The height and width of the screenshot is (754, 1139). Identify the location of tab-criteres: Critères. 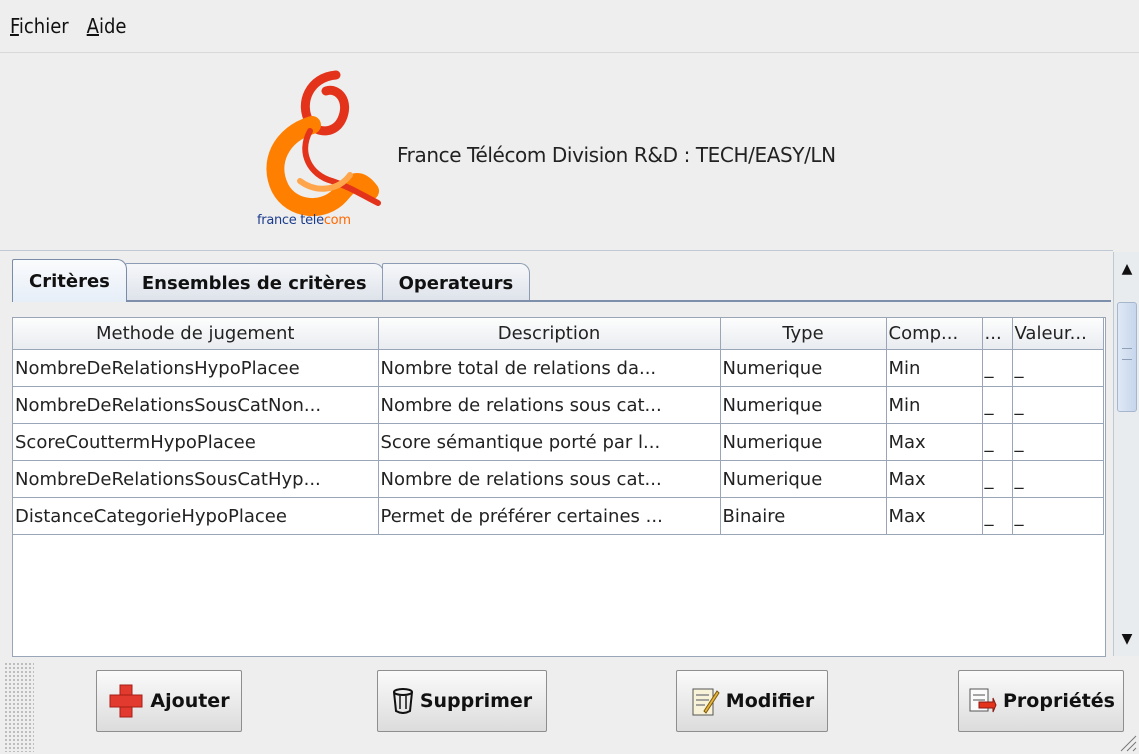
(69, 280).